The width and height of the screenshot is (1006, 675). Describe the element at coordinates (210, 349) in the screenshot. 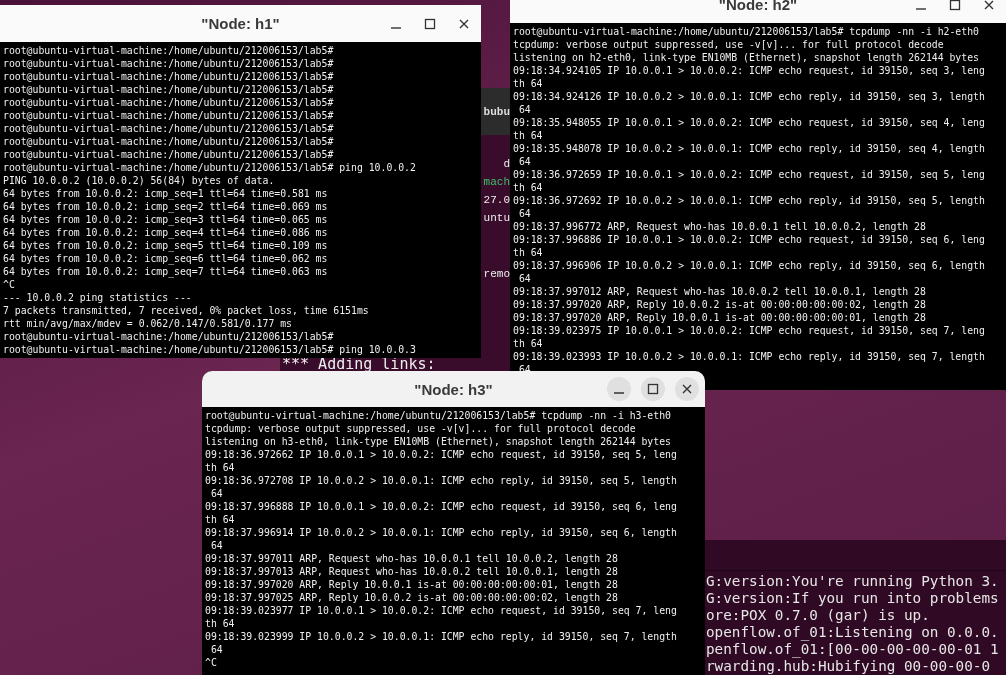

I see `terminal-line: root@ubuntu-virtual-machine:/home/ubuntu/212006153/lab5# ping 10.0.0.3` at that location.